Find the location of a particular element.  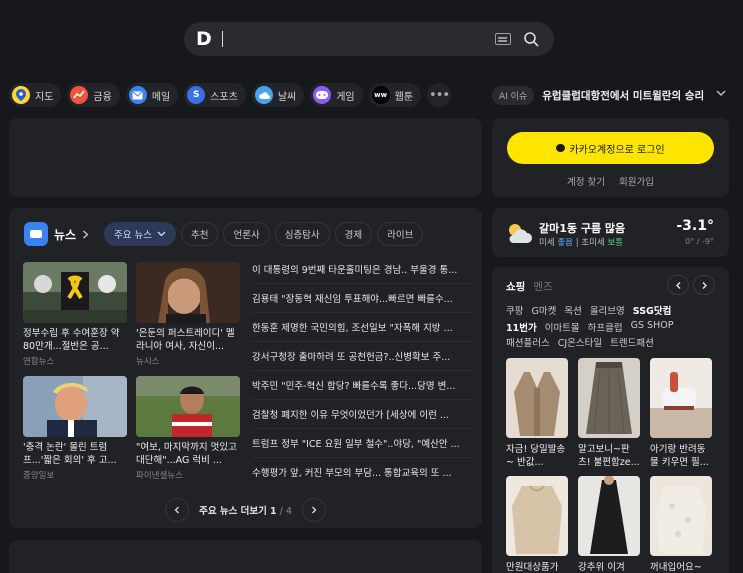

tab-press: 언론사 is located at coordinates (246, 234).